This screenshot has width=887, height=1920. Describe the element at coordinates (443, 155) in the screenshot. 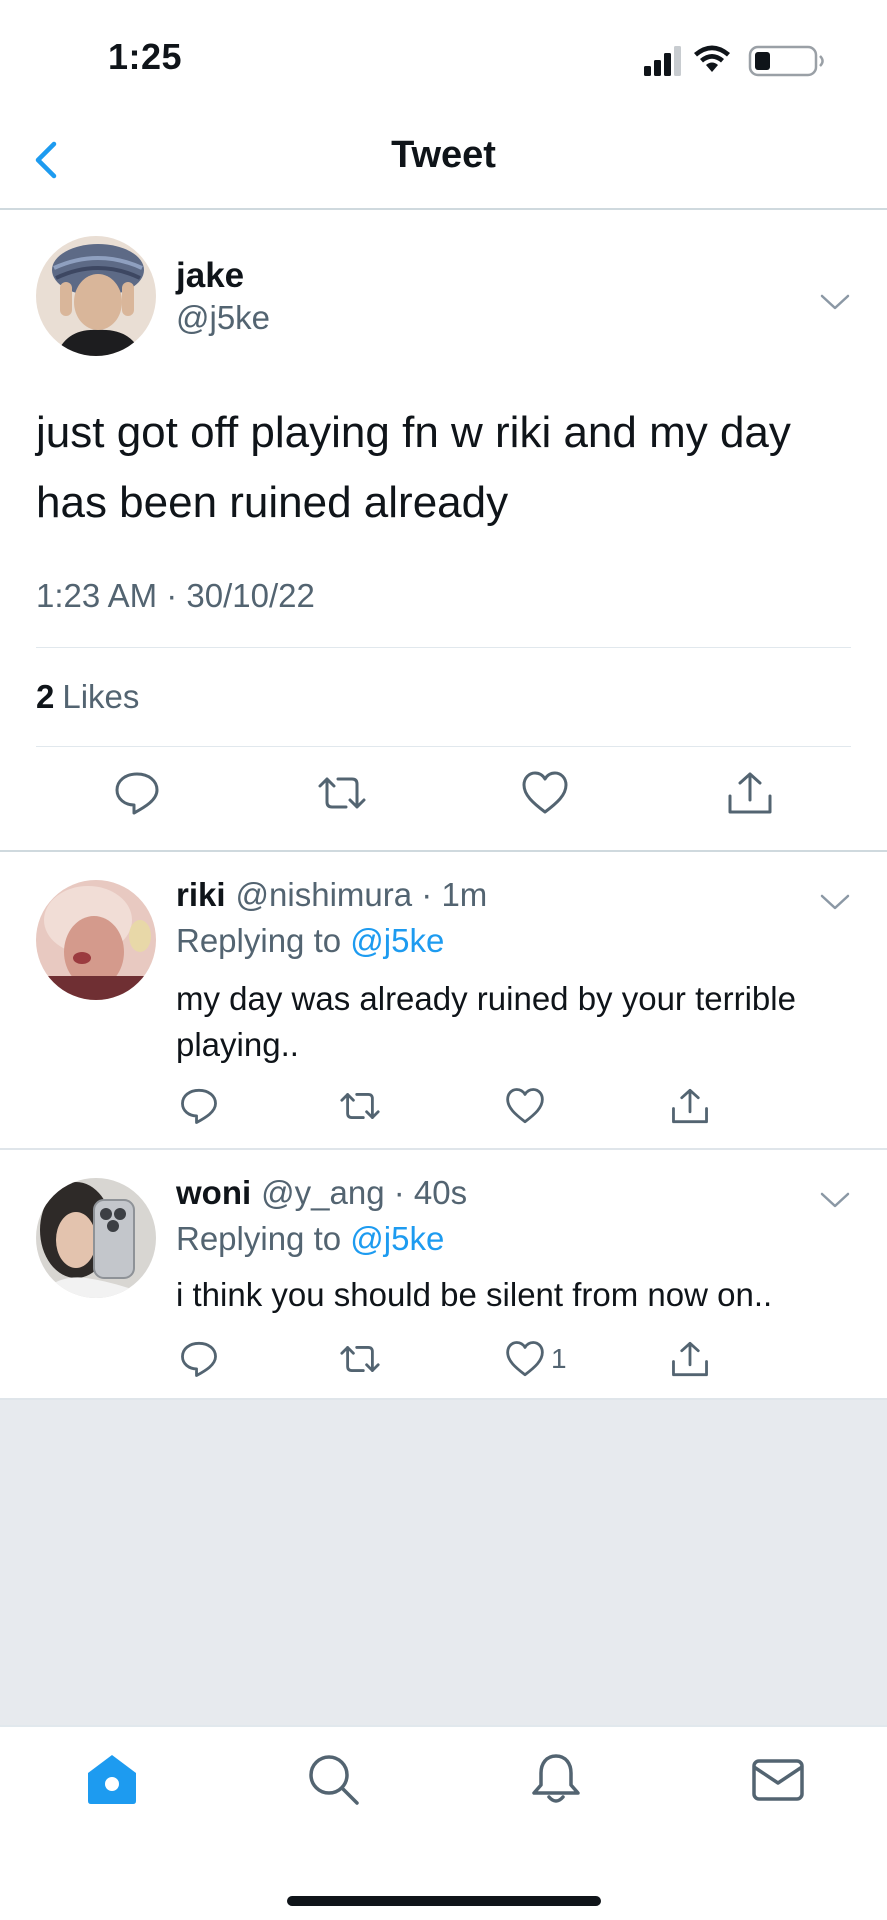

I see `page-title: Tweet` at that location.